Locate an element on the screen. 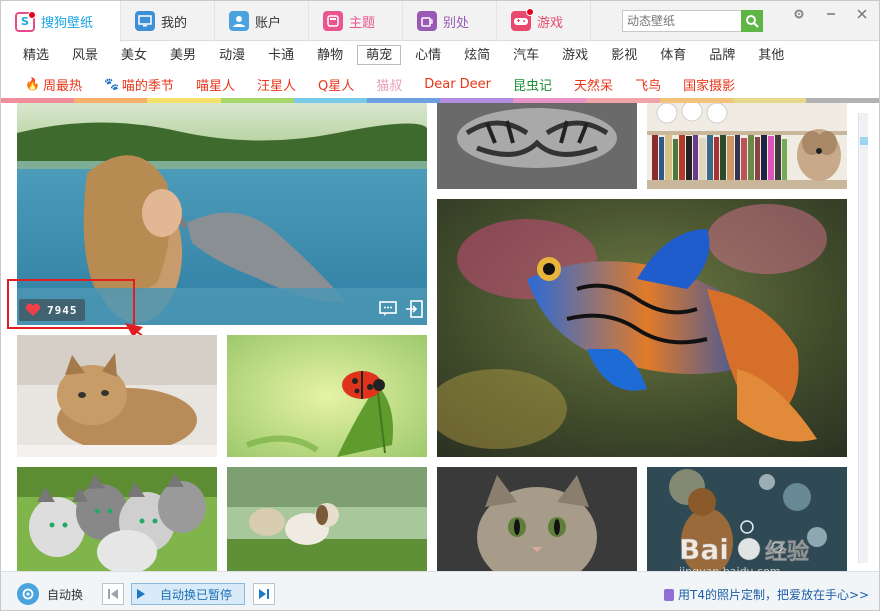 The width and height of the screenshot is (880, 611). subcategory-item: 猫叔 is located at coordinates (389, 84).